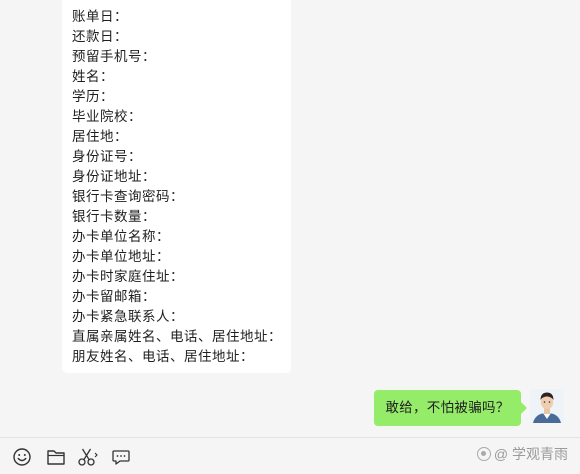 The width and height of the screenshot is (580, 474). Describe the element at coordinates (107, 117) in the screenshot. I see `message-line-school: 毕业院校：` at that location.